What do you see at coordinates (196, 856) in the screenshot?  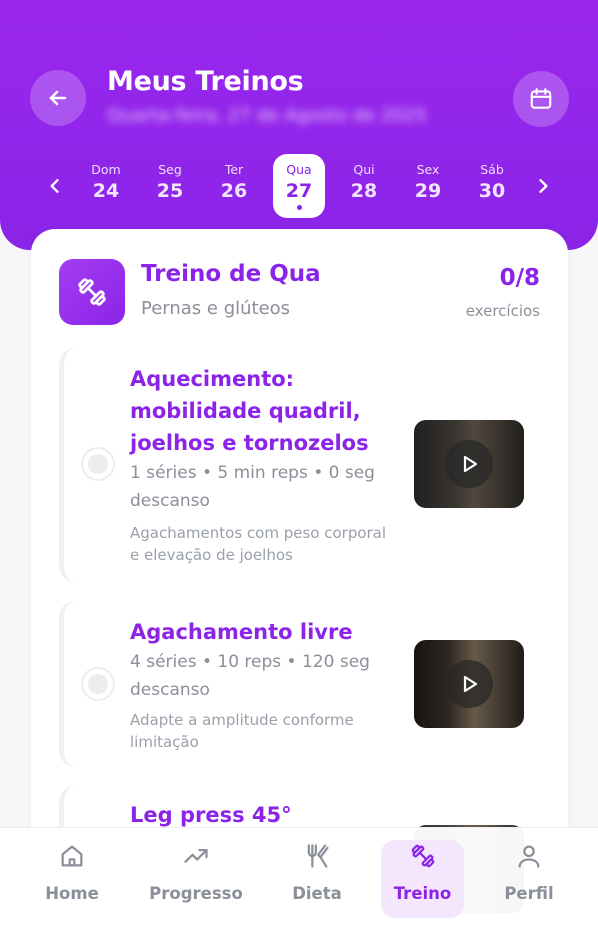 I see `trending-up-icon` at bounding box center [196, 856].